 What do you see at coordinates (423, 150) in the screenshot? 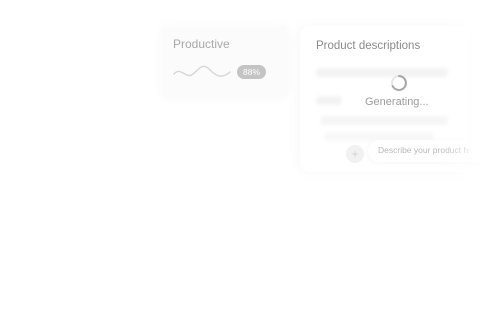
I see `prompt-placeholder: Describe your product h` at bounding box center [423, 150].